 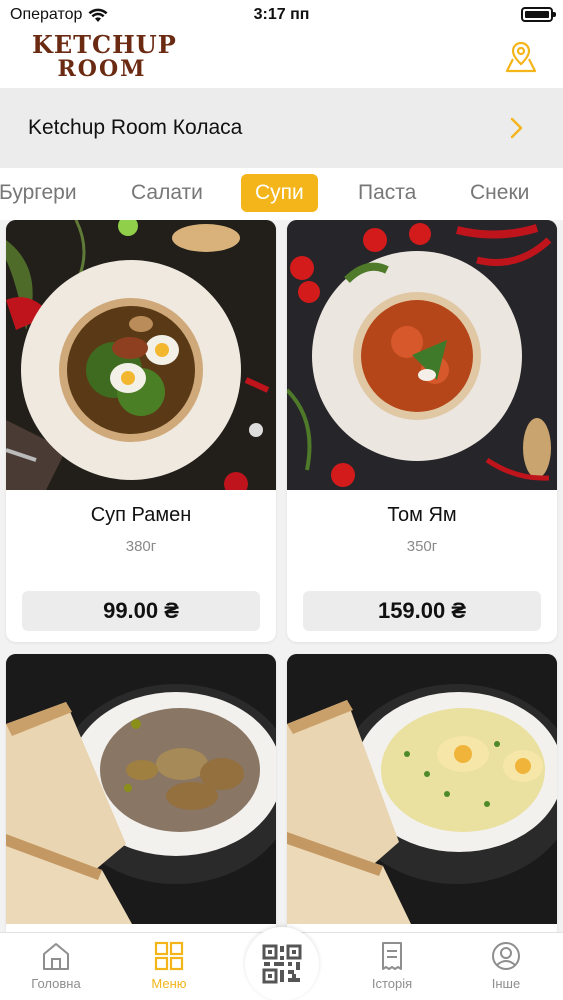 I want to click on tabbar-other: Інше, so click(x=506, y=966).